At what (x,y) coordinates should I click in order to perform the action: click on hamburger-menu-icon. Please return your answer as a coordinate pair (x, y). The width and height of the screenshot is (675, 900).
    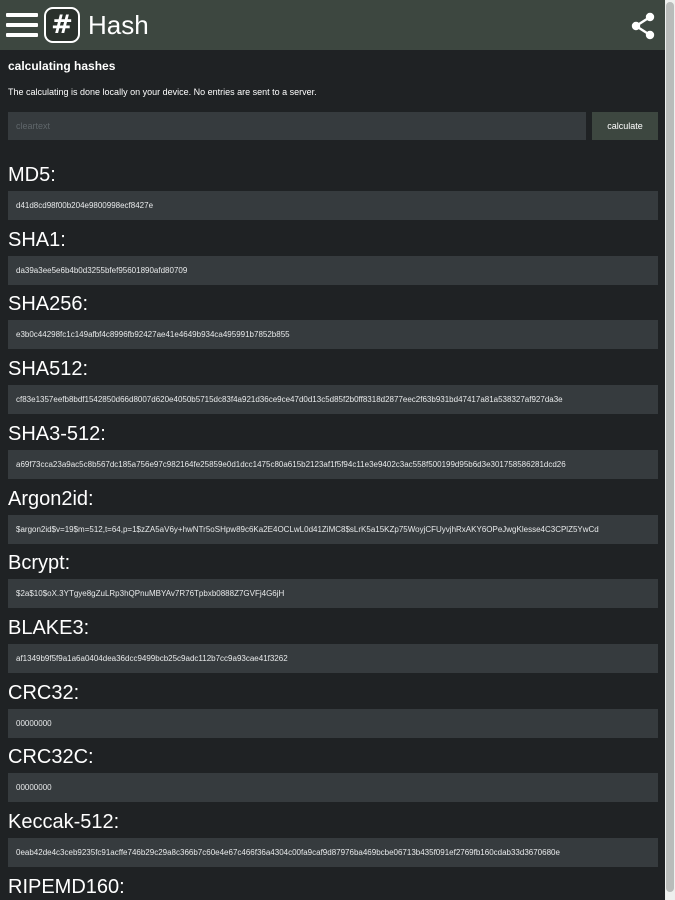
    Looking at the image, I should click on (22, 25).